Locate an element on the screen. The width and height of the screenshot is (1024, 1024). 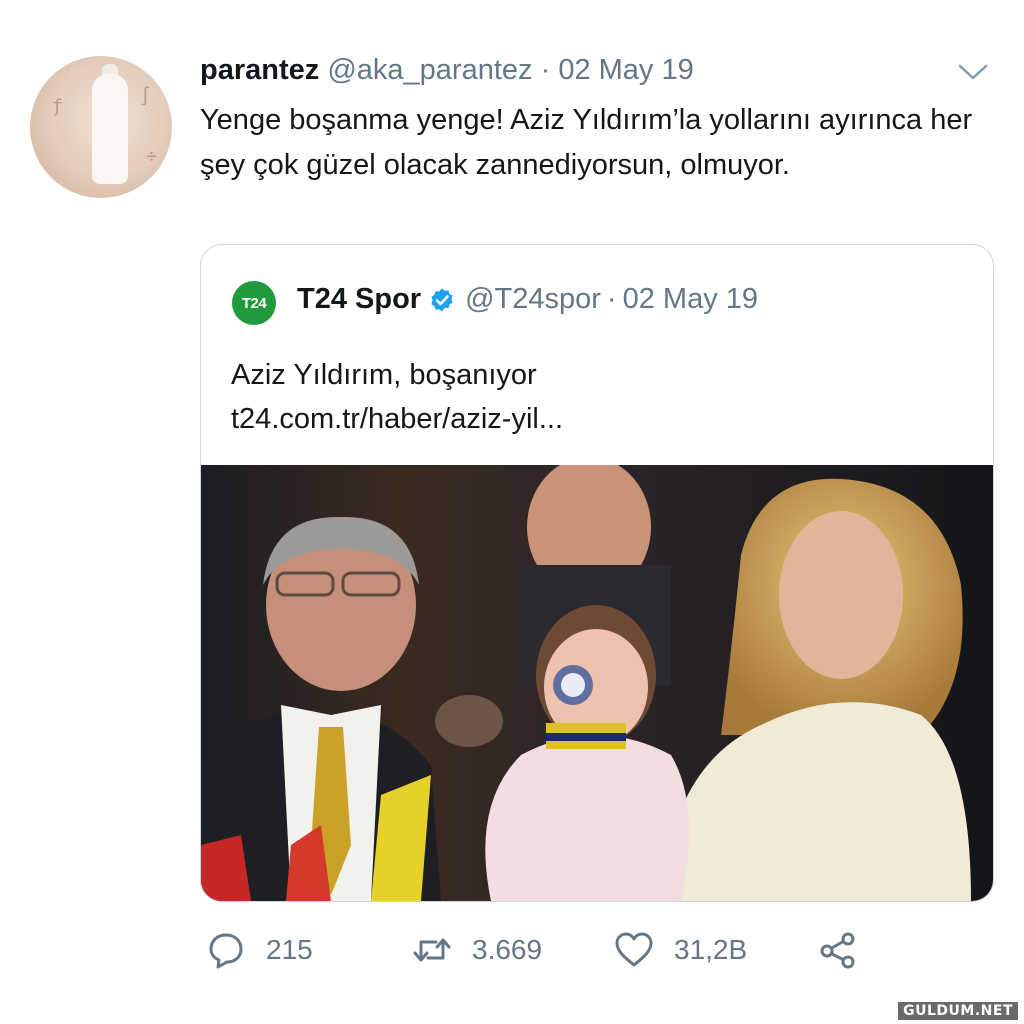
author-name: parantez is located at coordinates (259, 70).